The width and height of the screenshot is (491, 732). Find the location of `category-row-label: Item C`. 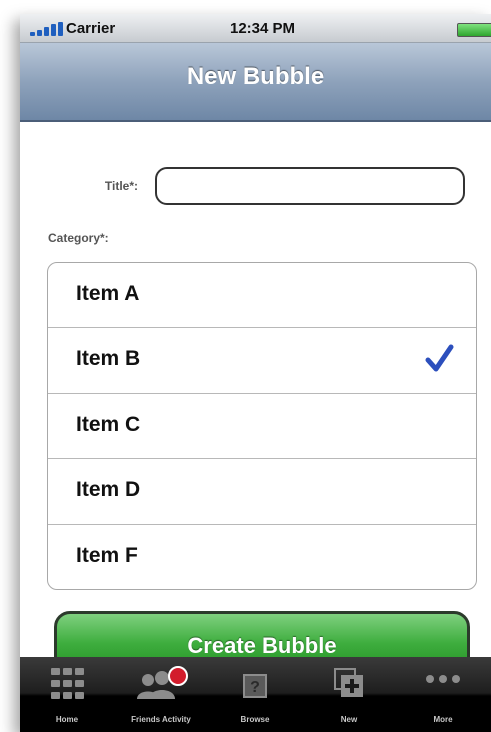

category-row-label: Item C is located at coordinates (108, 424).